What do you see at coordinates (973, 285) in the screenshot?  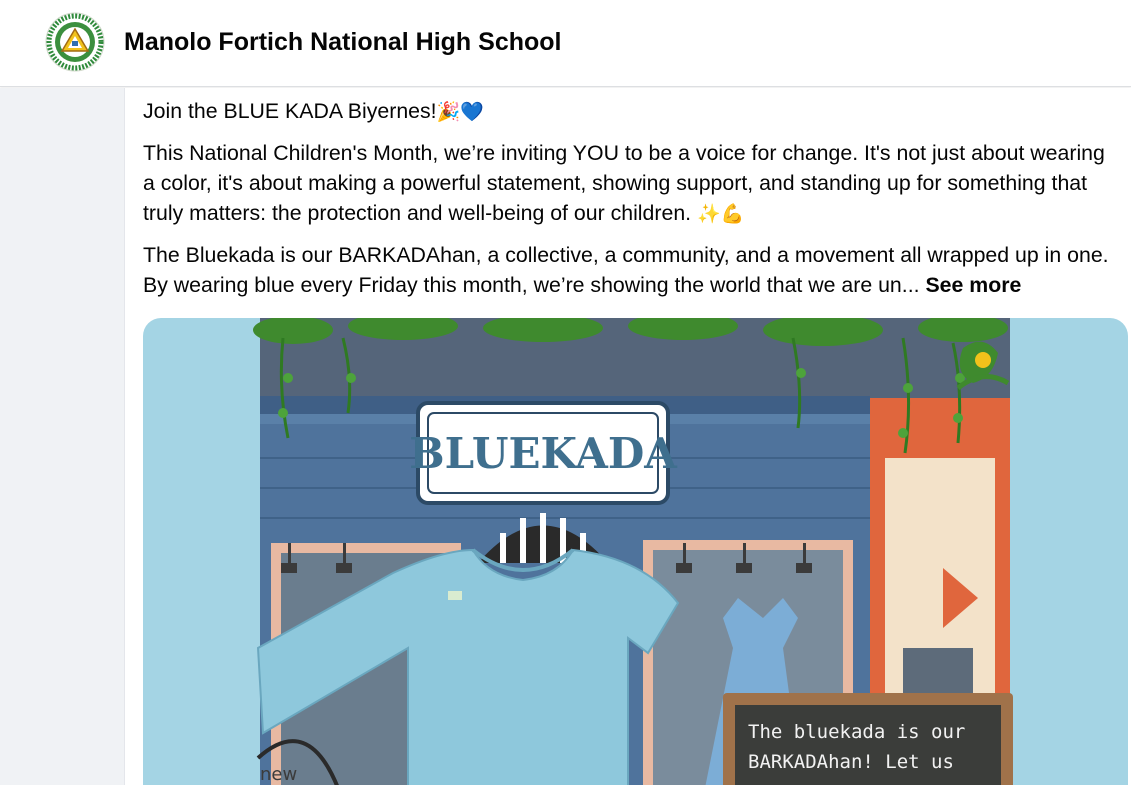 I see `see-more-link: See more` at bounding box center [973, 285].